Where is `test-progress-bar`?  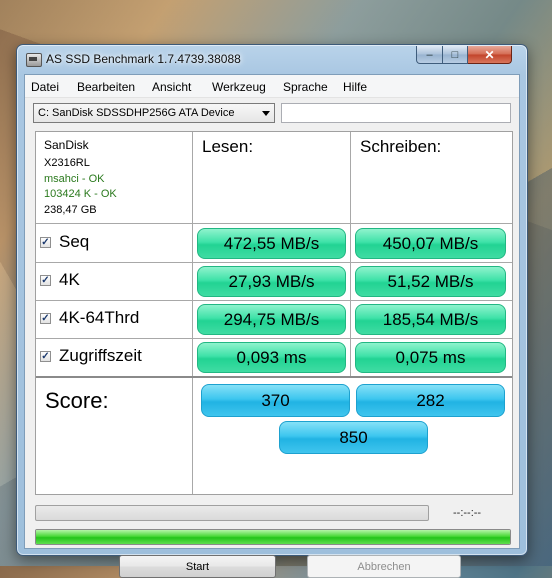 test-progress-bar is located at coordinates (232, 513).